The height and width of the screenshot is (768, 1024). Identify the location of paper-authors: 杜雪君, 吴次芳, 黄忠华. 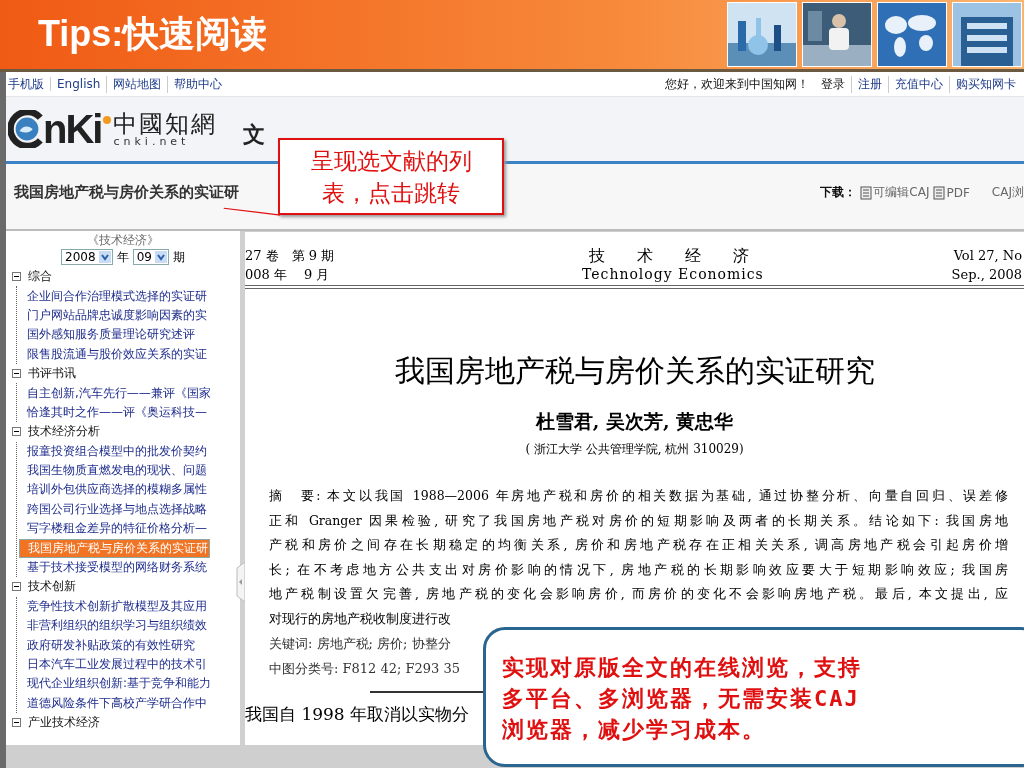
(634, 421).